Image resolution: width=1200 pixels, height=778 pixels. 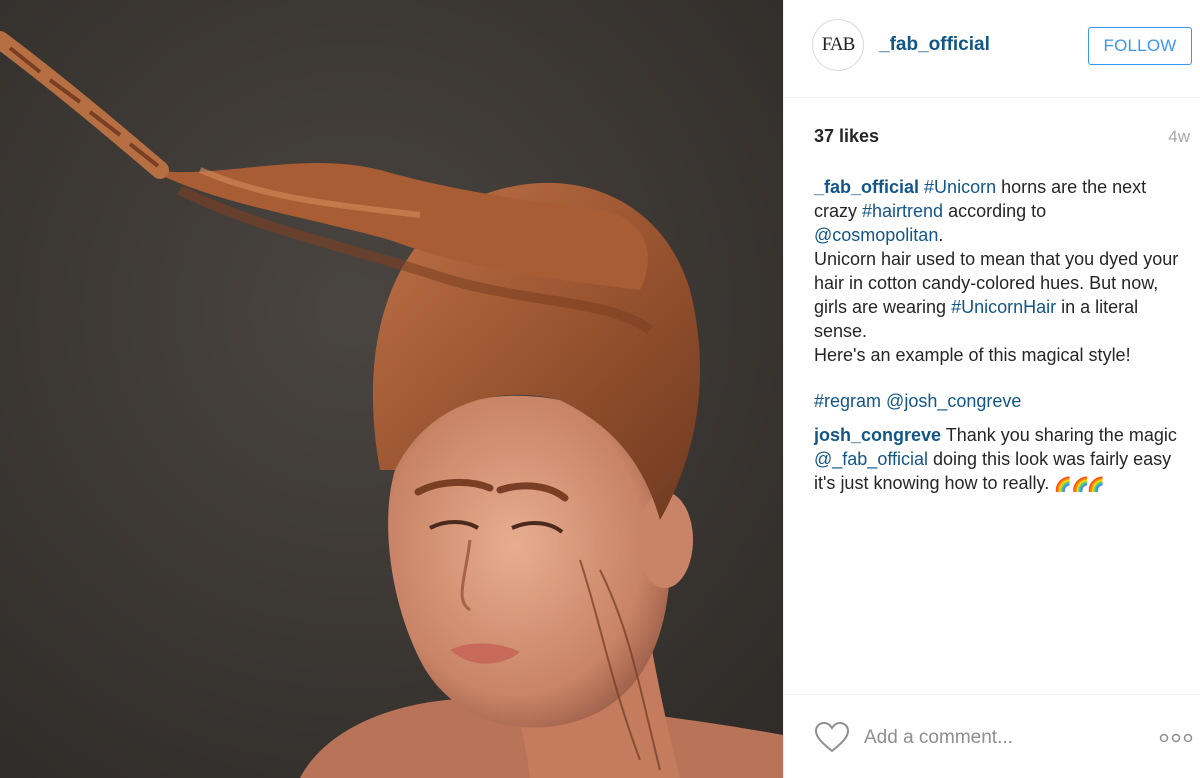 I want to click on mention-cosmopolitan: @cosmopolitan, so click(x=876, y=235).